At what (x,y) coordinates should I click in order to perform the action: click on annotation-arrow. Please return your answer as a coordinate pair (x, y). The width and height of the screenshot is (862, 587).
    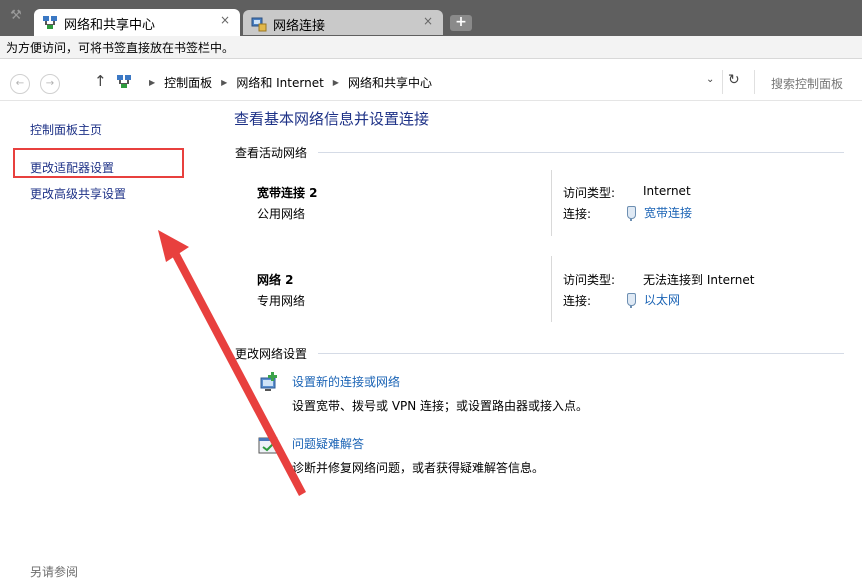
    Looking at the image, I should click on (232, 363).